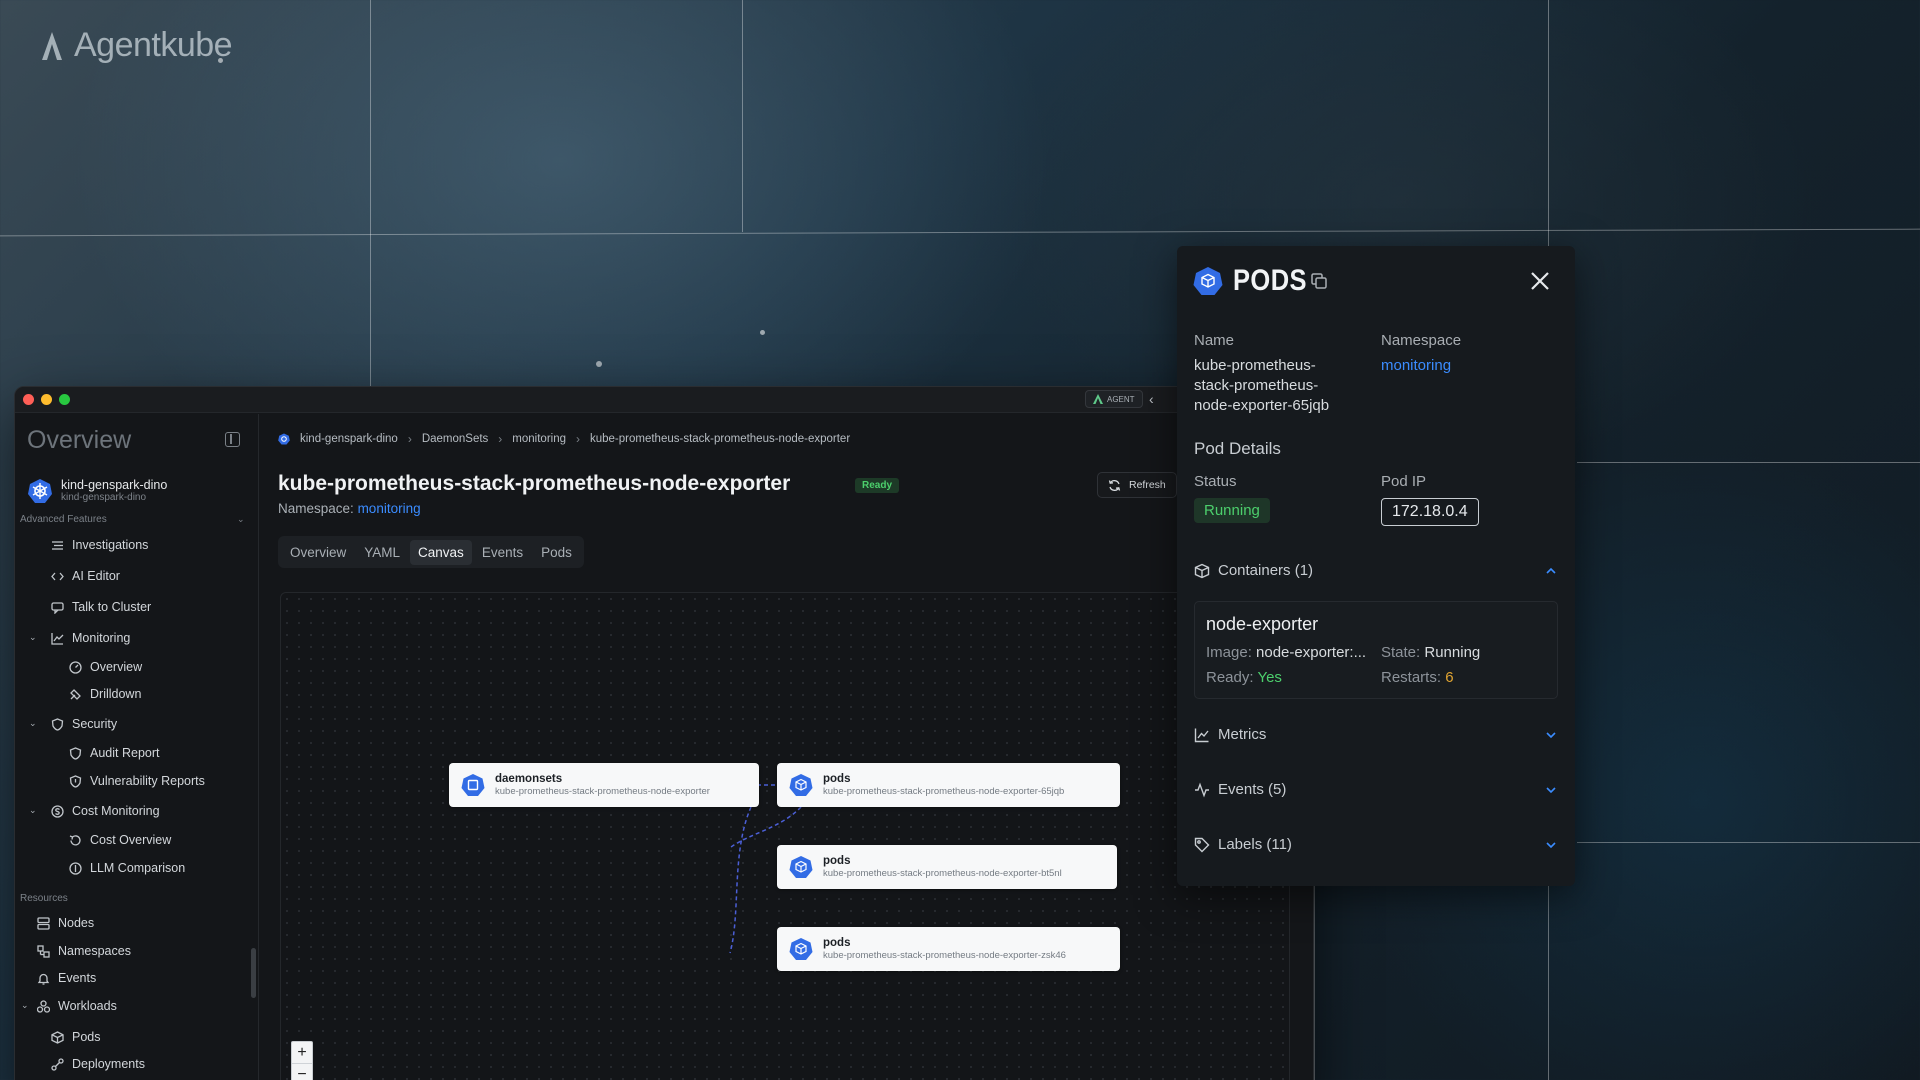 Image resolution: width=1920 pixels, height=1080 pixels. Describe the element at coordinates (76, 923) in the screenshot. I see `sidebar-item-label: Nodes` at that location.